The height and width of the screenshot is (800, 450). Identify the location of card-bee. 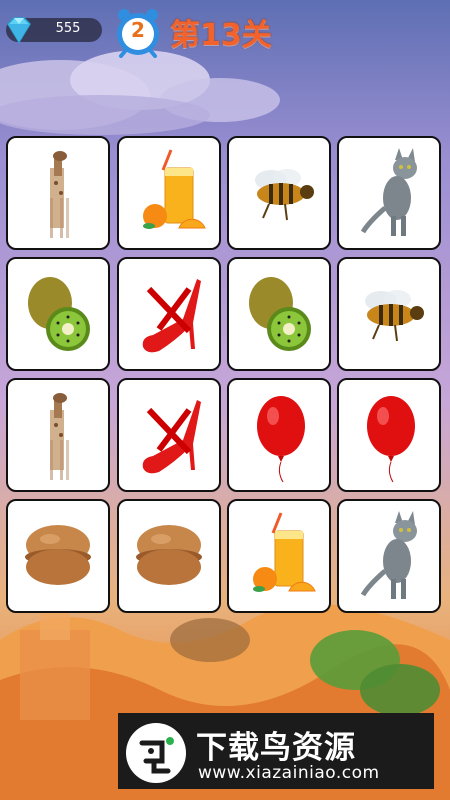
(279, 193).